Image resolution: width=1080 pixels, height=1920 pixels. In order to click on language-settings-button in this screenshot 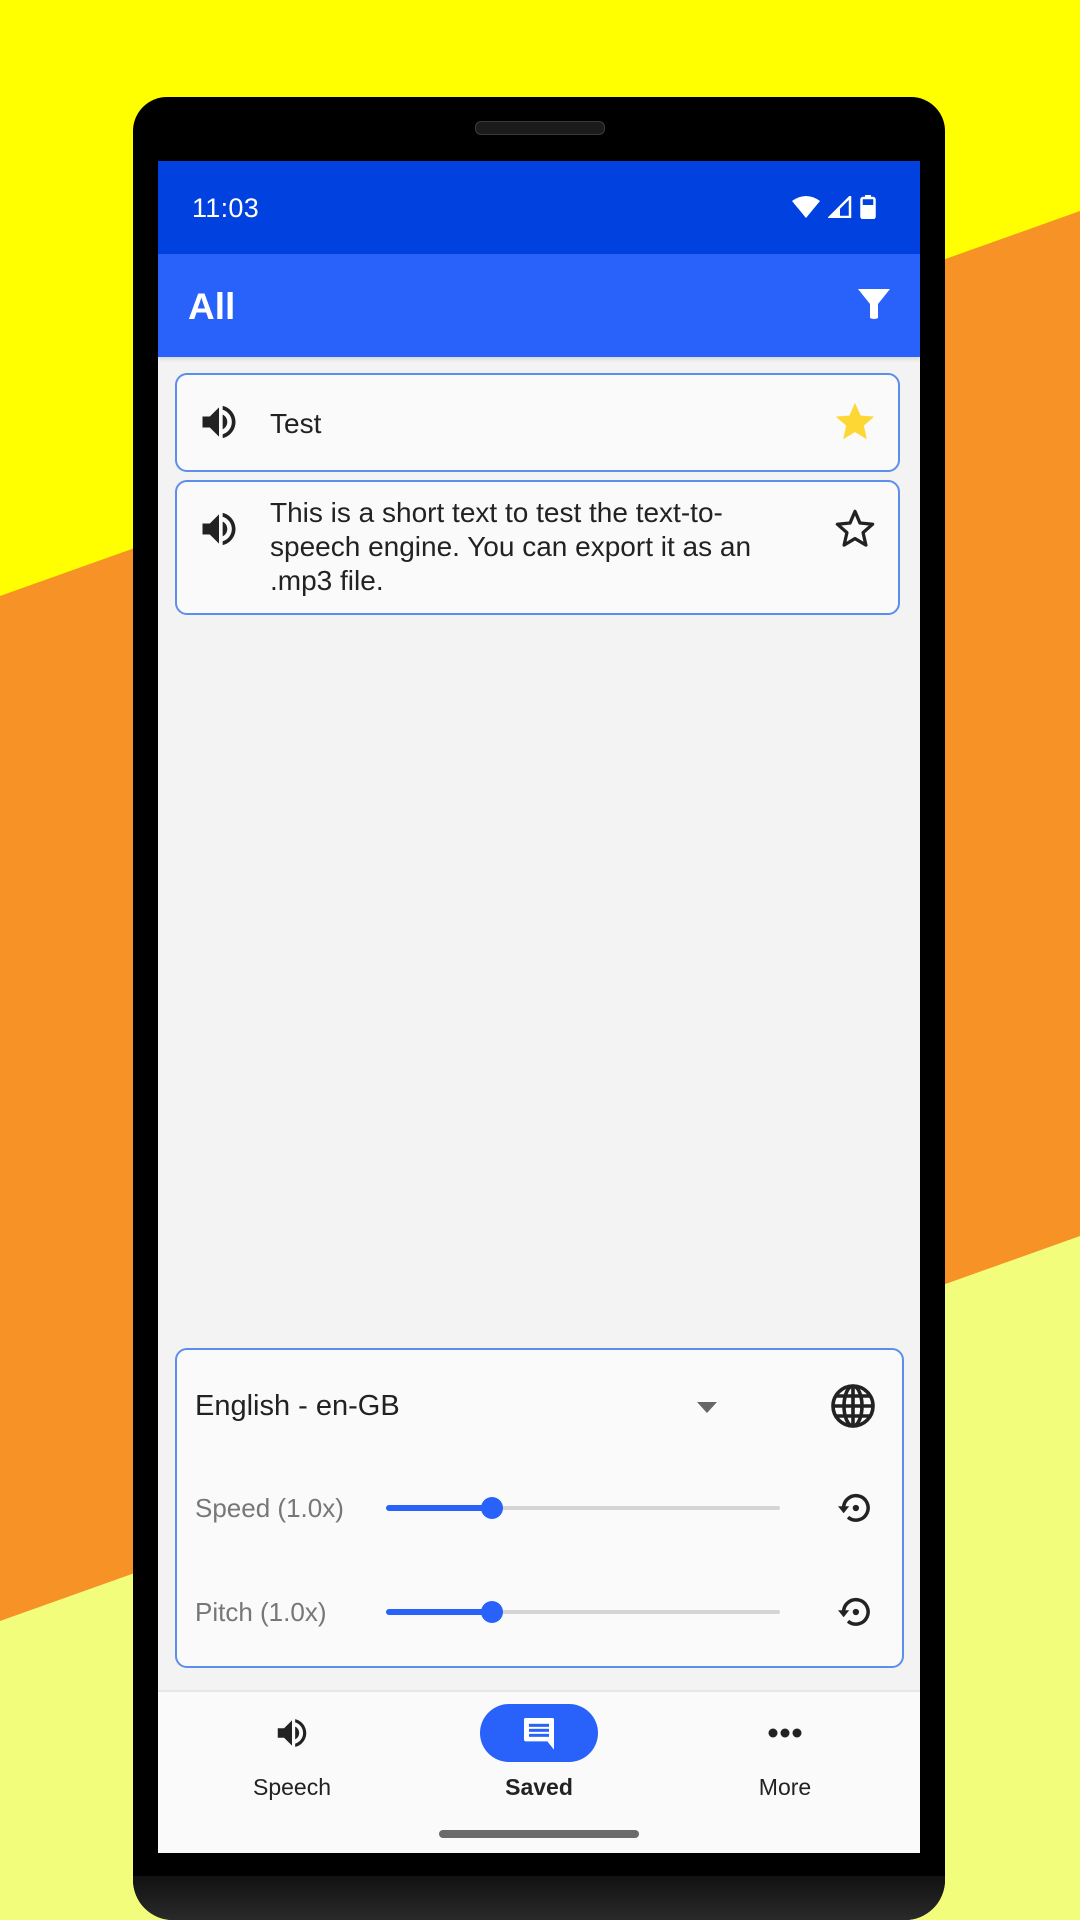, I will do `click(853, 1406)`.